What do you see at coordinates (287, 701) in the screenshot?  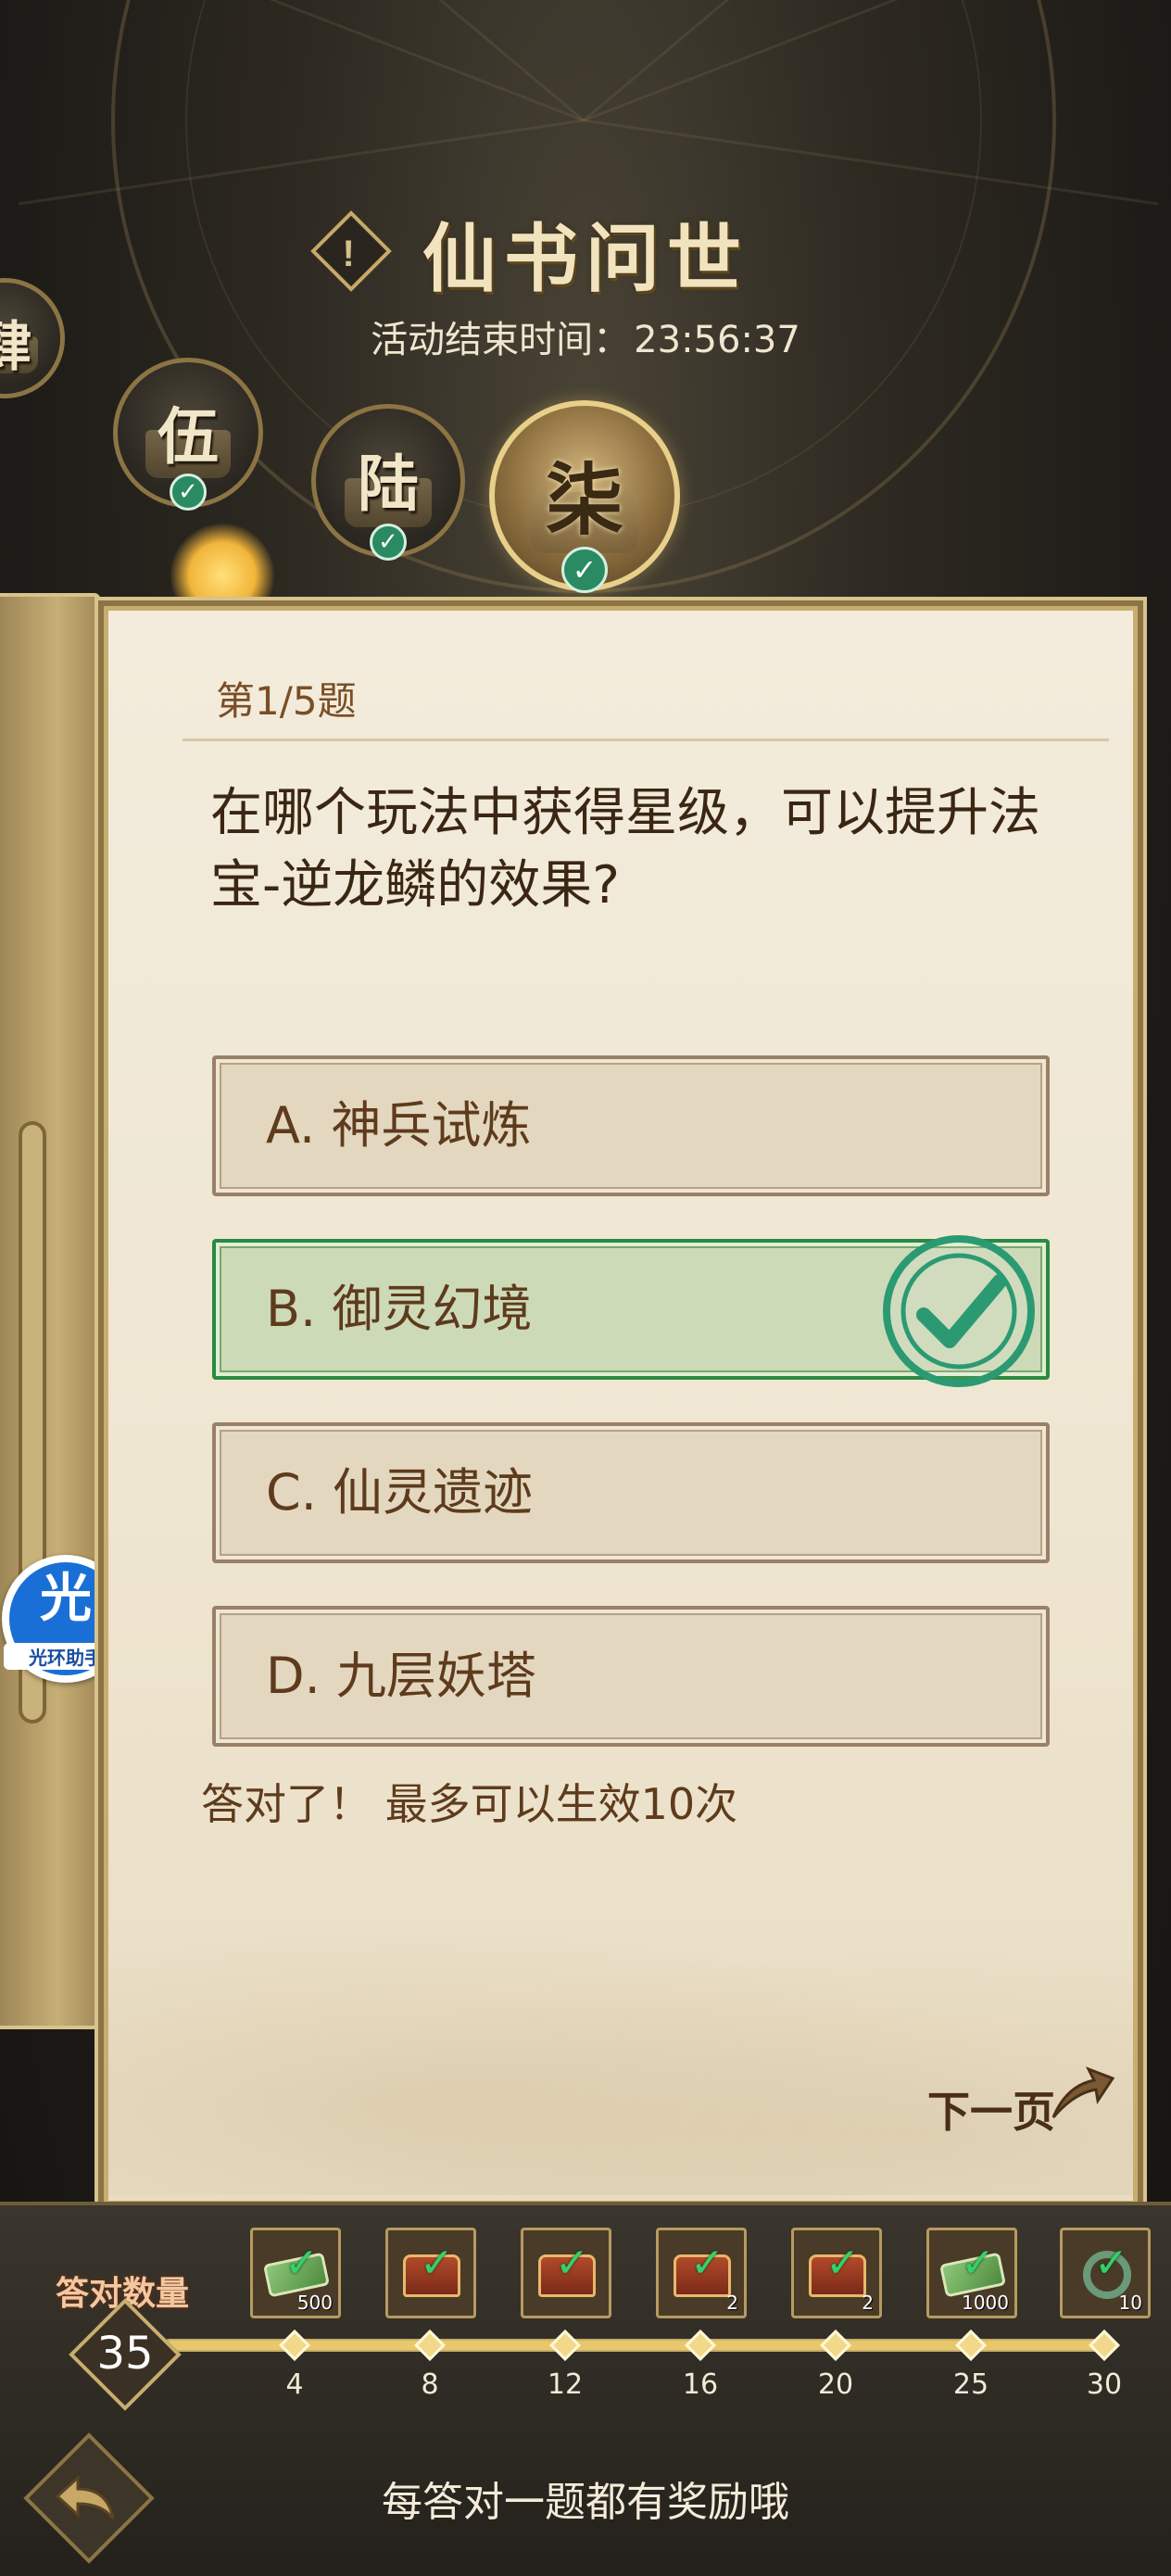 I see `question-number: 第1/5题` at bounding box center [287, 701].